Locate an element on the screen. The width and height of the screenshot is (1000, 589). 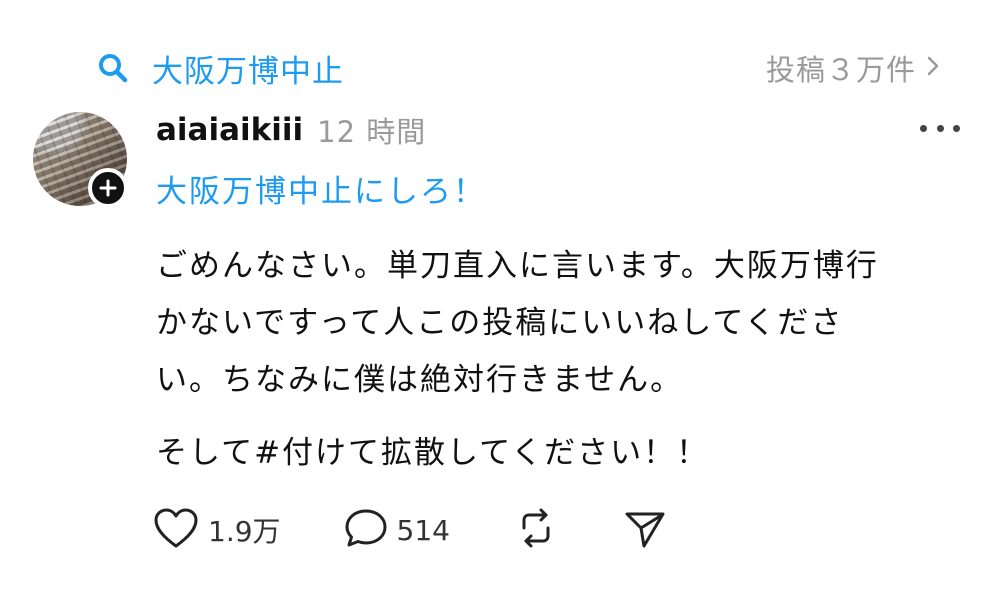
heart-icon is located at coordinates (176, 530).